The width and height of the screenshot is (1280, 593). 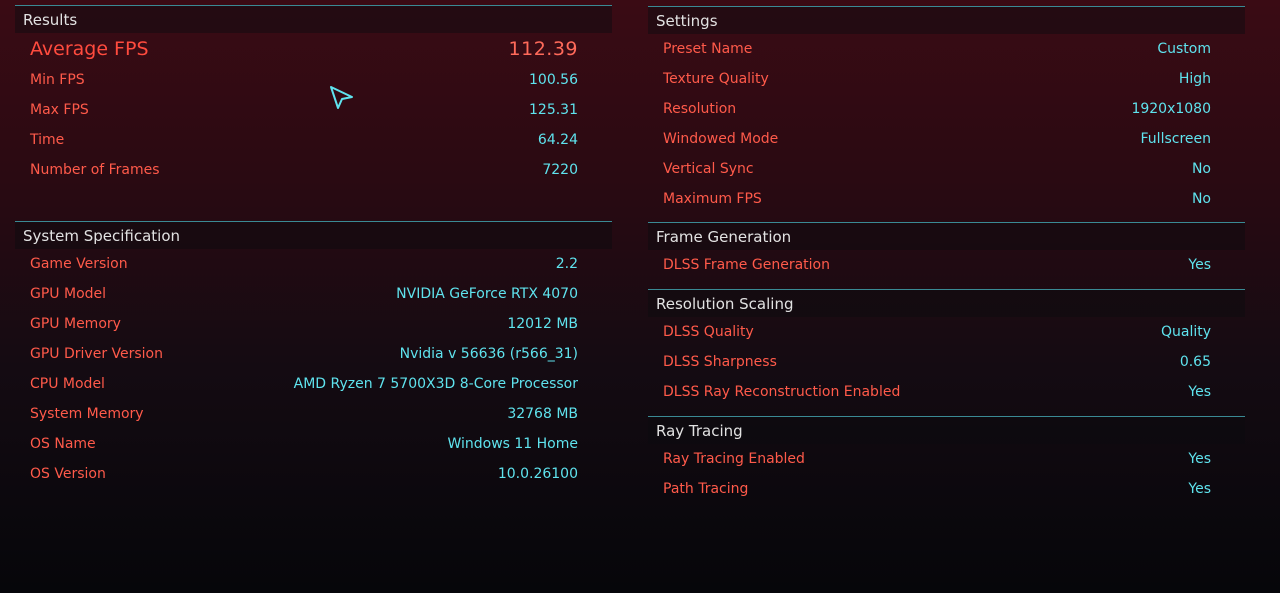 I want to click on row-value: Nvidia v 56636 (r566_31), so click(x=488, y=354).